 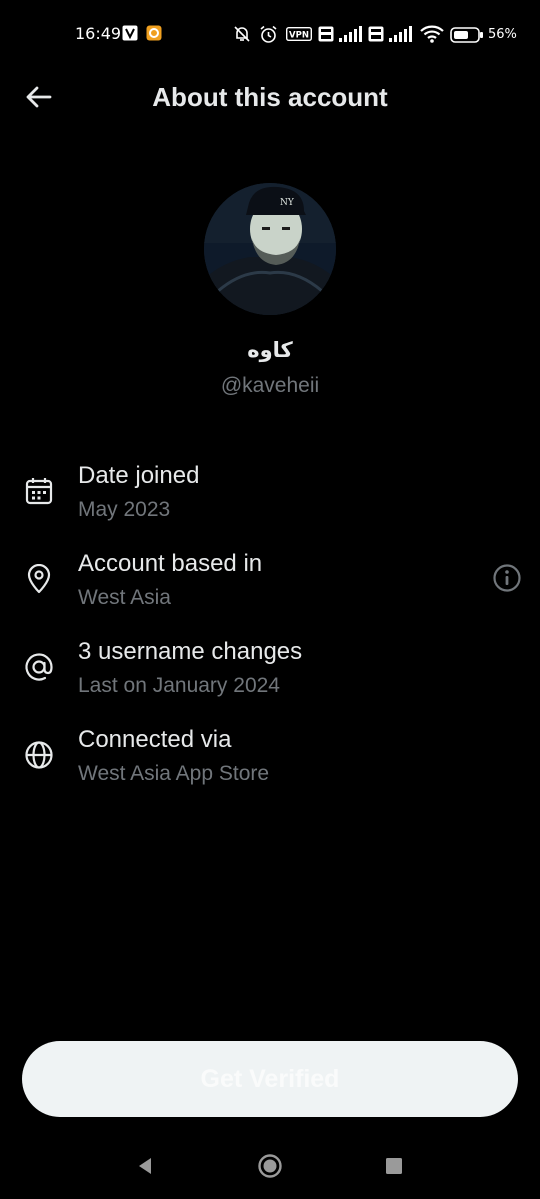 I want to click on recents-square-icon, so click(x=394, y=1166).